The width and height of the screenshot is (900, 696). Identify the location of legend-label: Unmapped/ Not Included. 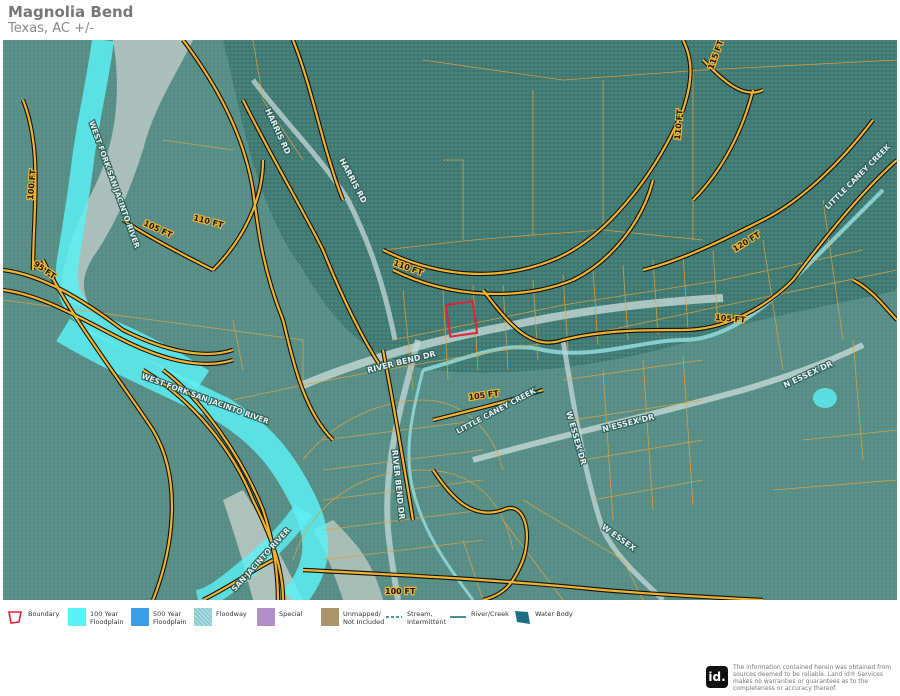
(364, 618).